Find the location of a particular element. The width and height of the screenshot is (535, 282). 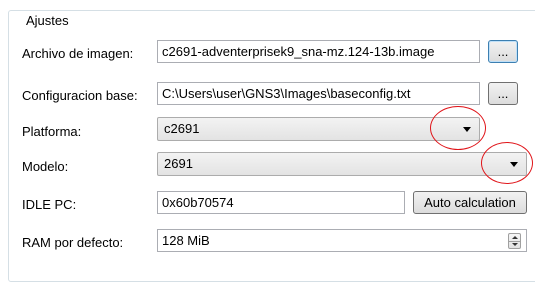

base-config-label: Configuracion base: is located at coordinates (80, 95).